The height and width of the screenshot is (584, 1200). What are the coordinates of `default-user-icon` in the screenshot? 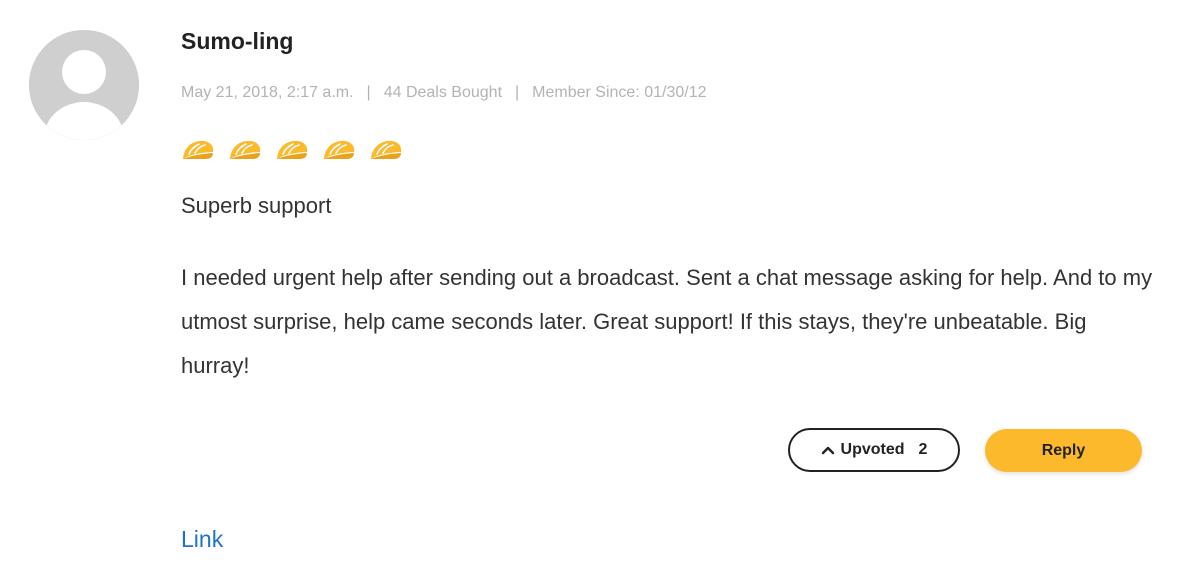 It's located at (84, 85).